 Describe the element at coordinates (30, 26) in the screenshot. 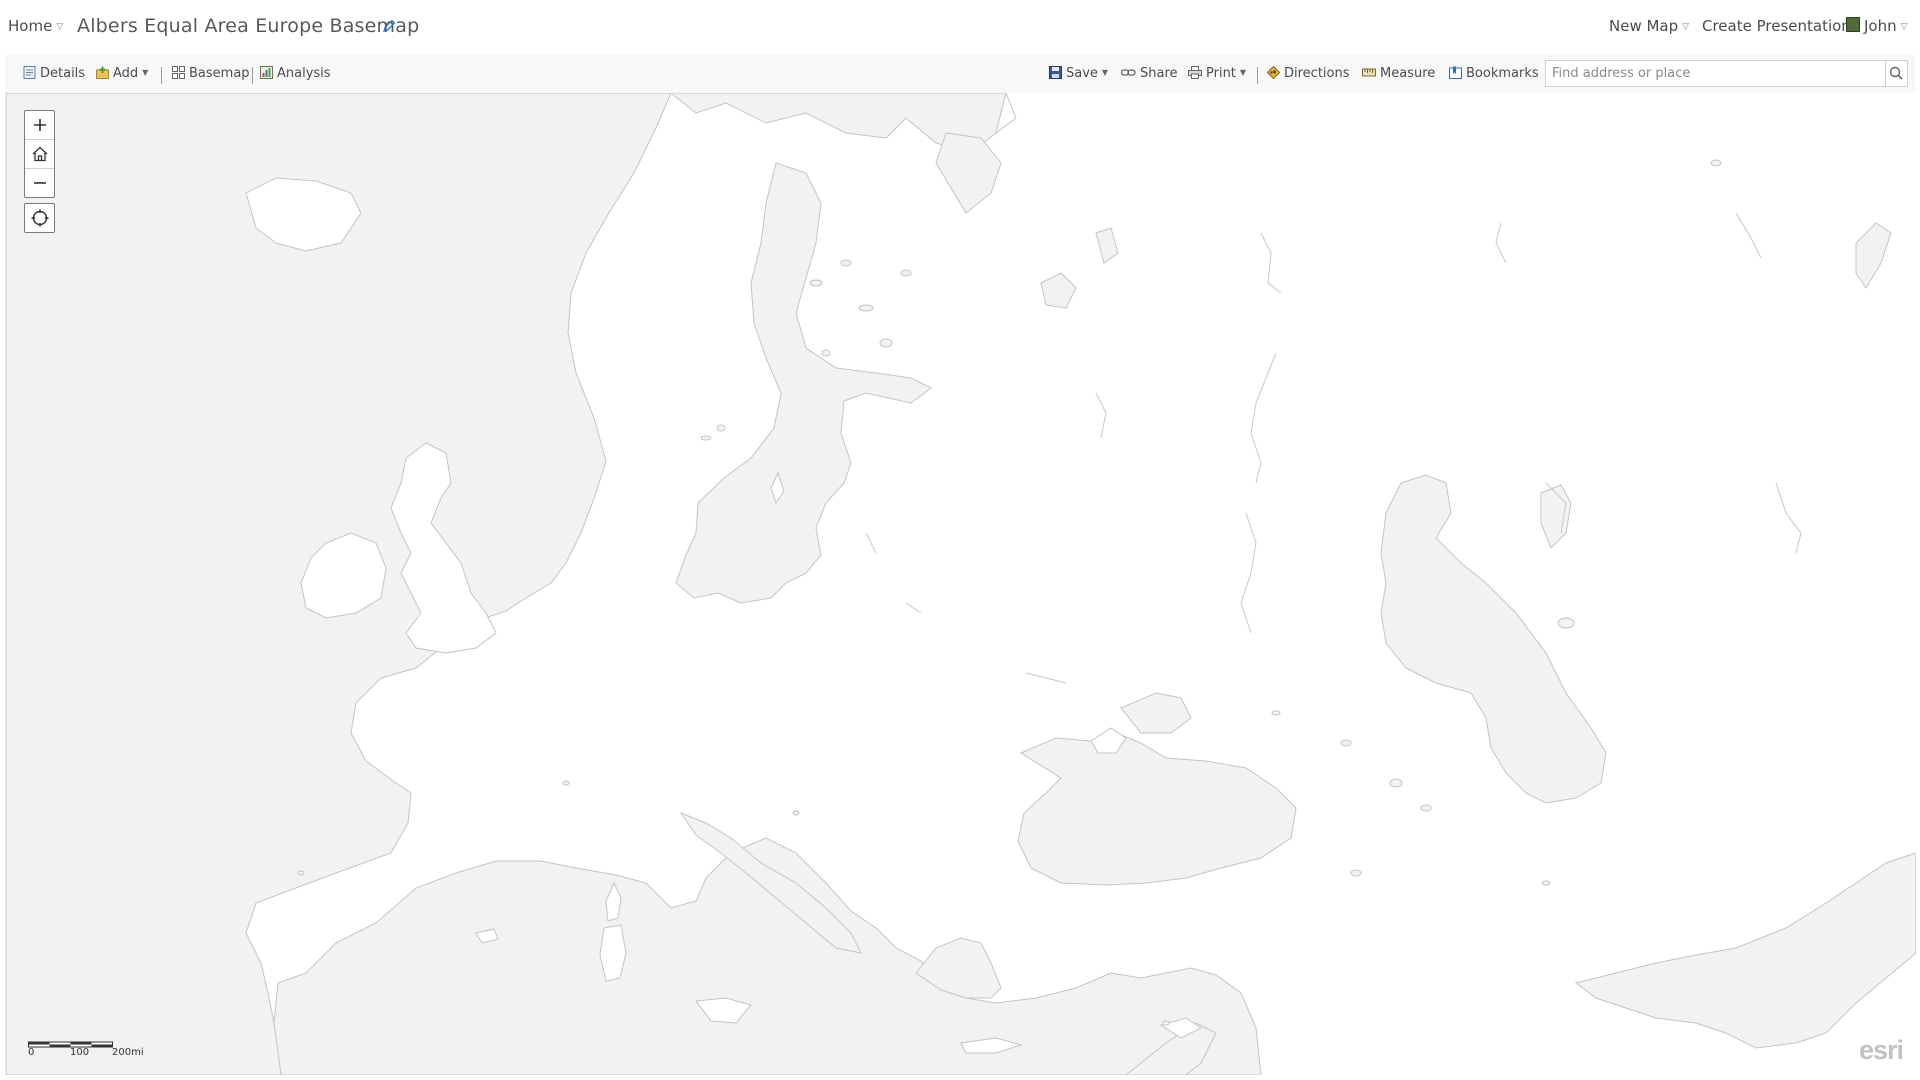

I see `home-label: Home` at that location.